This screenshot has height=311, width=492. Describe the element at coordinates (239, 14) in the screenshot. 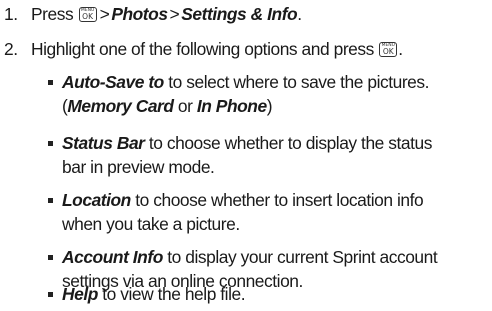

I see `menu-path-settings-info: Settings & Info` at that location.